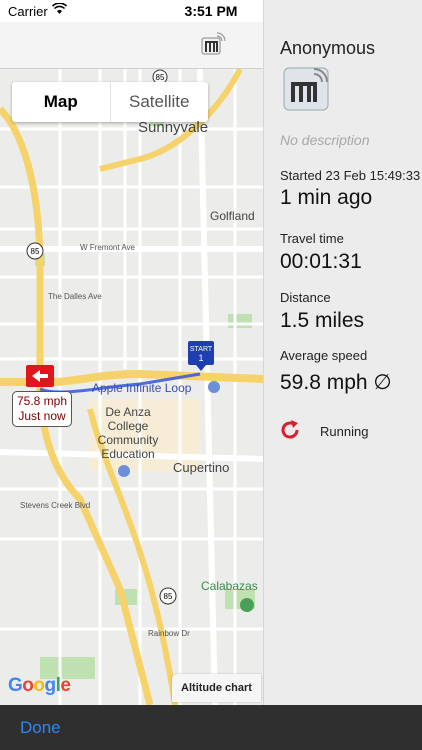 The image size is (422, 750). What do you see at coordinates (336, 382) in the screenshot?
I see `average-speed-value: 59.8 mph ∅` at bounding box center [336, 382].